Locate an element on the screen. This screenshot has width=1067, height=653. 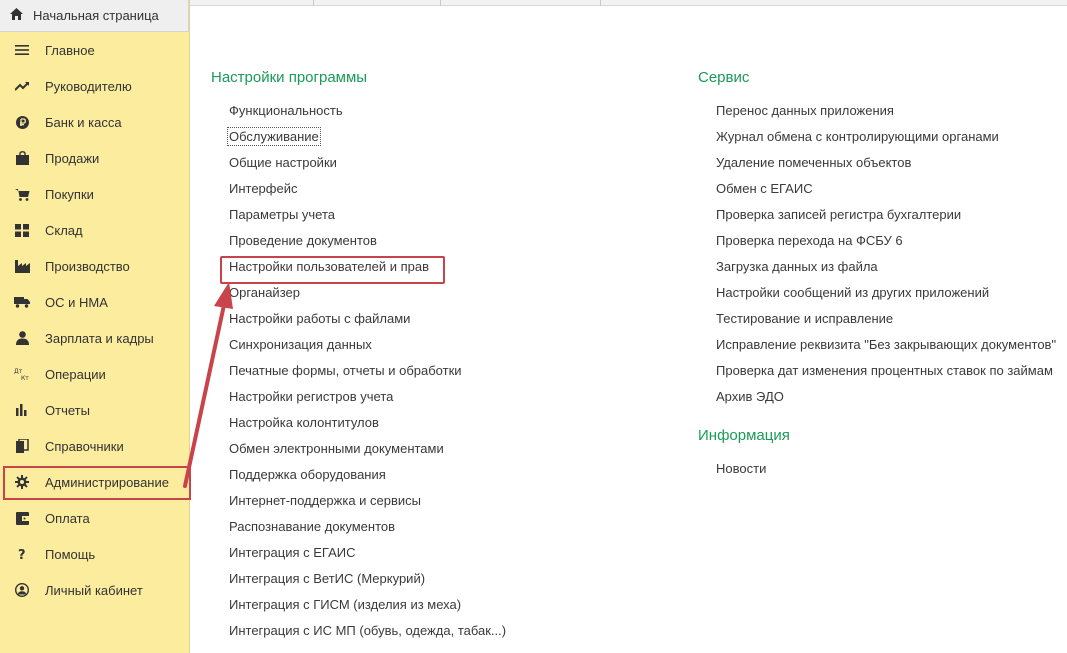
link-document-recognition: Распознавание документов is located at coordinates (367, 527).